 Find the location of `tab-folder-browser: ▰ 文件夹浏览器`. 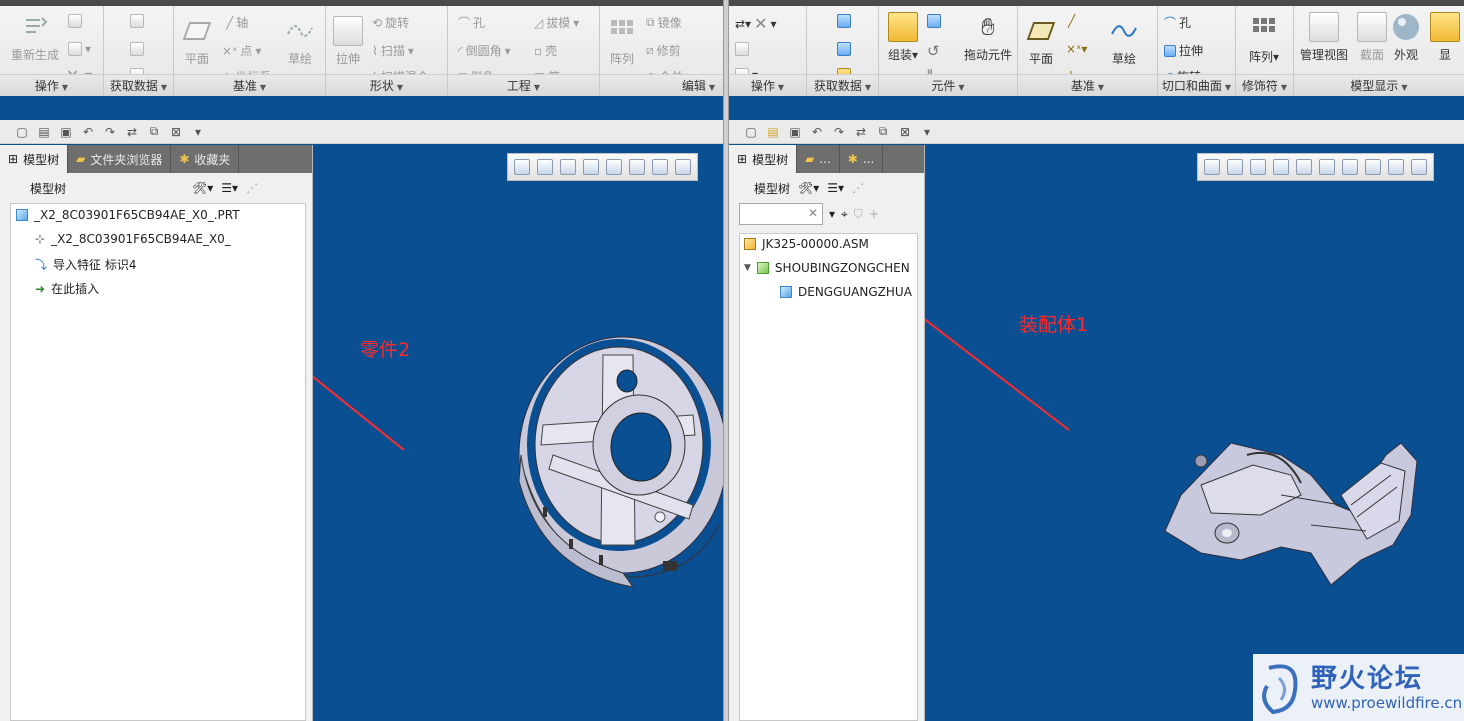

tab-folder-browser: ▰ 文件夹浏览器 is located at coordinates (120, 159).